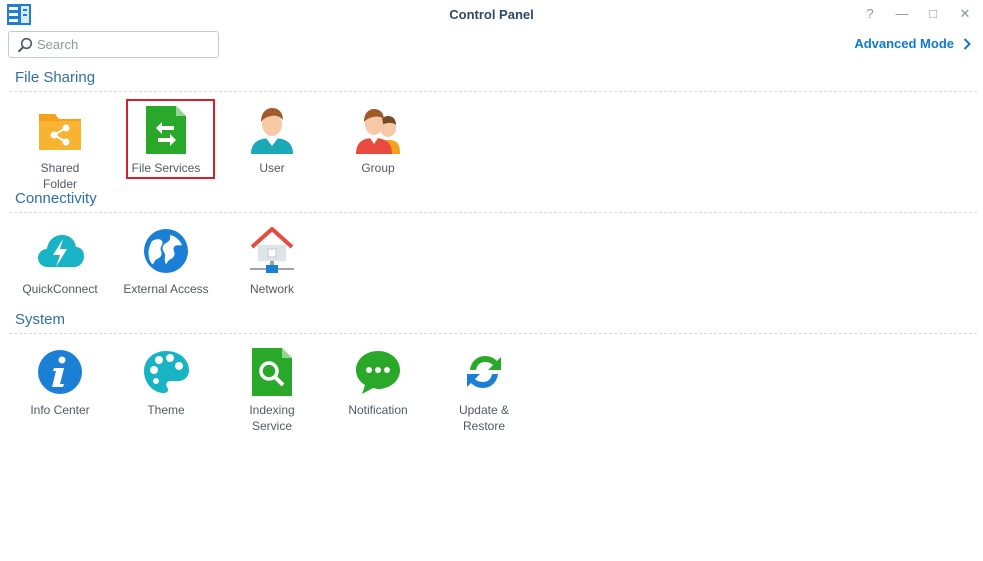 The width and height of the screenshot is (983, 561). I want to click on user-icon, so click(272, 131).